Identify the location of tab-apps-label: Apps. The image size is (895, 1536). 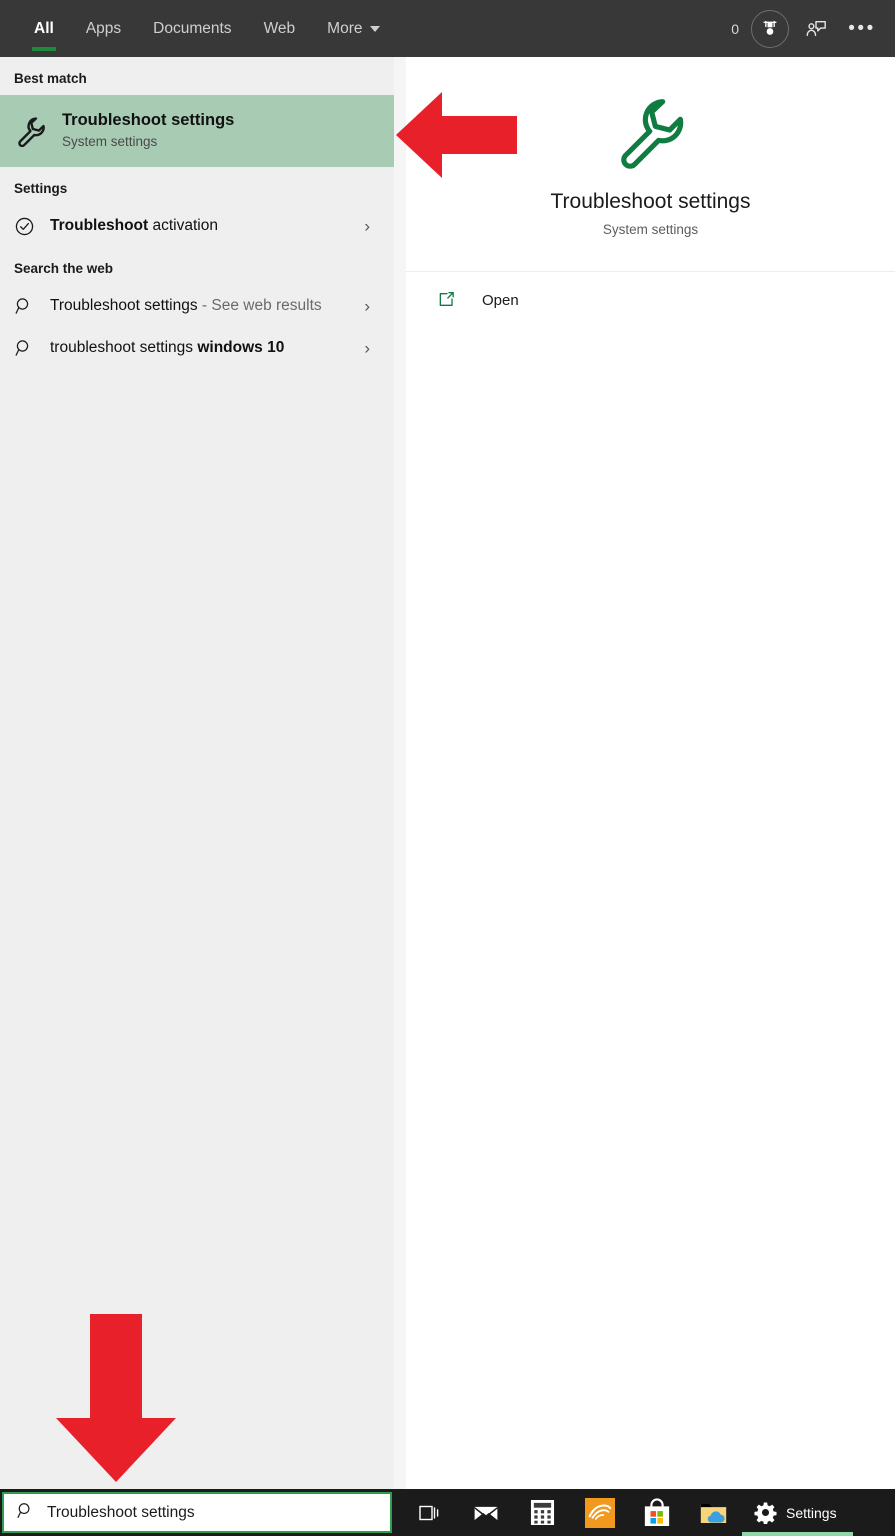
(103, 28).